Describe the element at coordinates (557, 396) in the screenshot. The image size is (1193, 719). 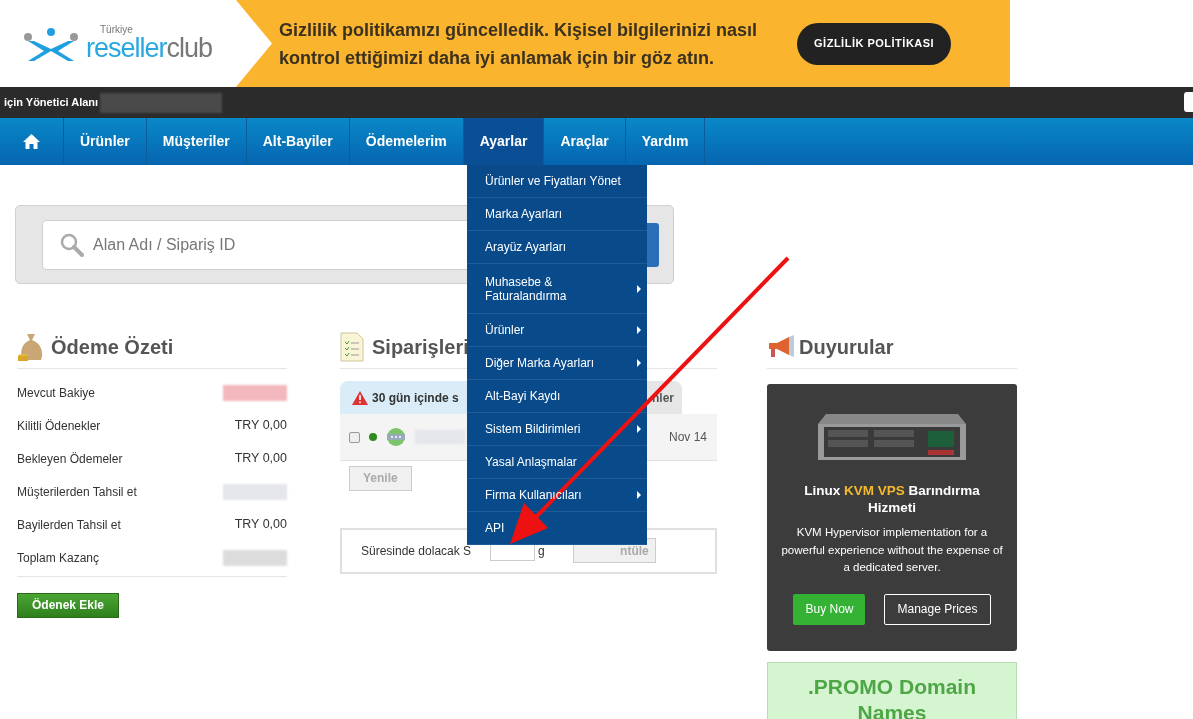
I see `menu-item: Alt-Bayi Kaydı` at that location.